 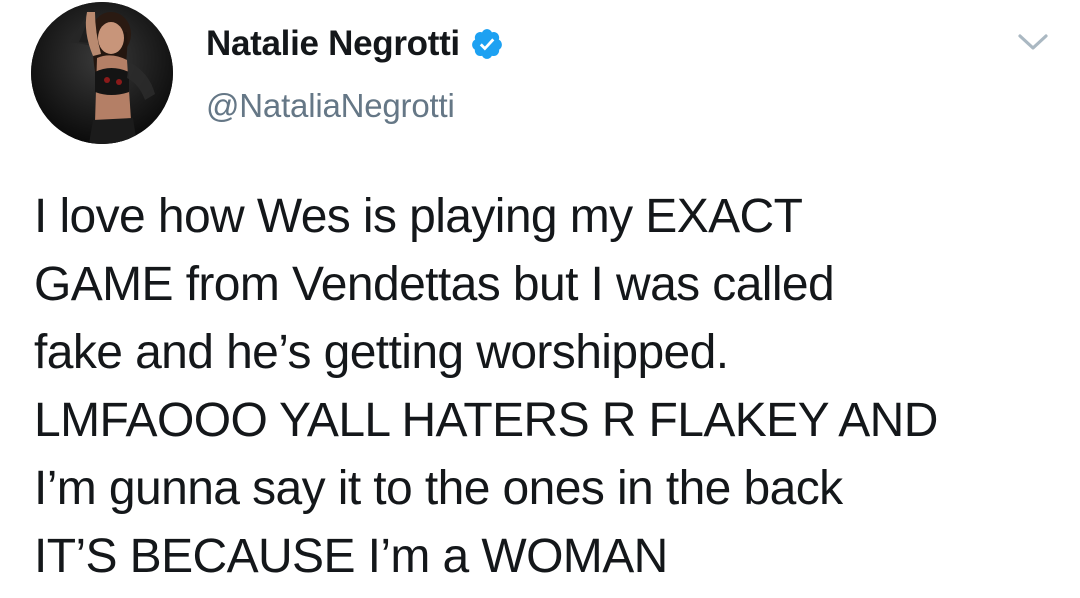 I want to click on avatar, so click(x=102, y=73).